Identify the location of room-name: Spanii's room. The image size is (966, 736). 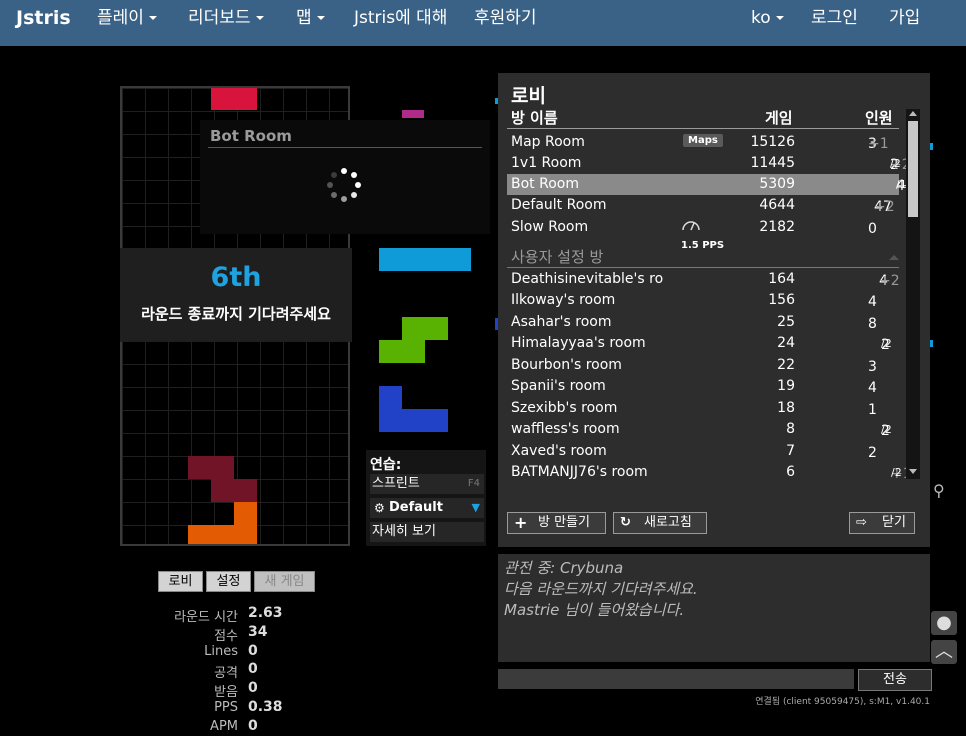
(558, 386).